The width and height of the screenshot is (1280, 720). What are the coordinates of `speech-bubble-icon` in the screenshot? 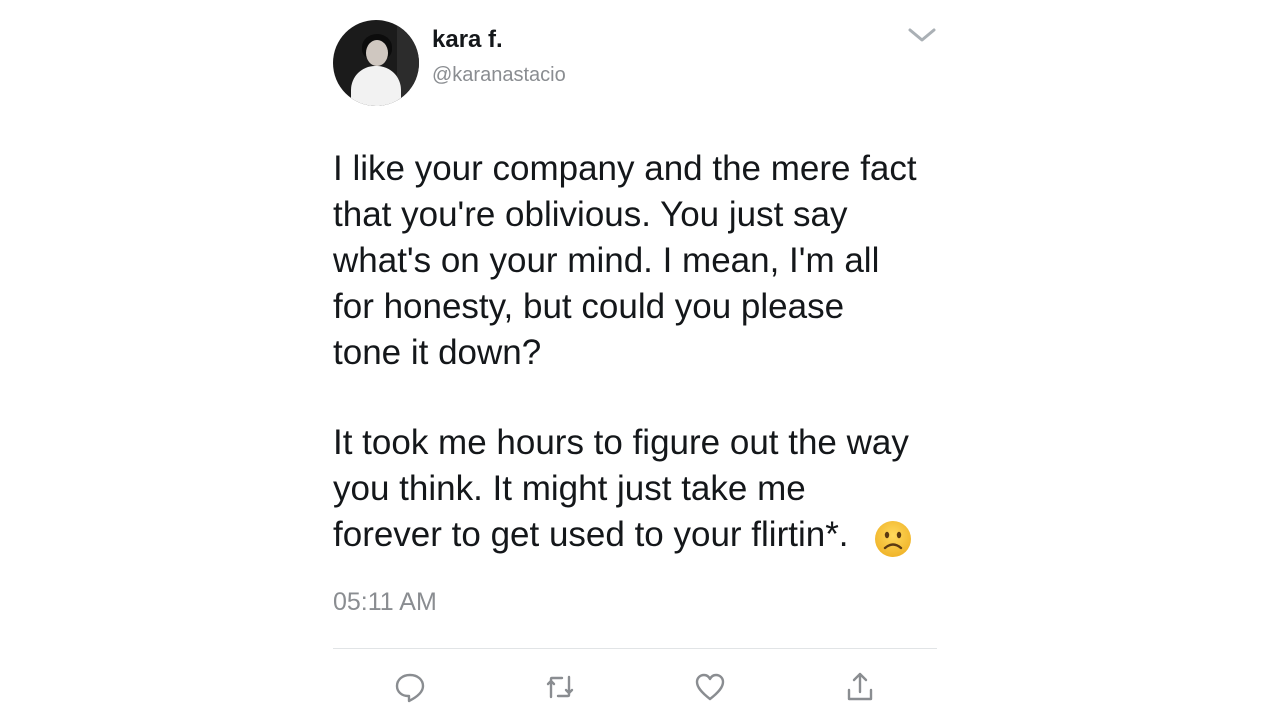 It's located at (410, 688).